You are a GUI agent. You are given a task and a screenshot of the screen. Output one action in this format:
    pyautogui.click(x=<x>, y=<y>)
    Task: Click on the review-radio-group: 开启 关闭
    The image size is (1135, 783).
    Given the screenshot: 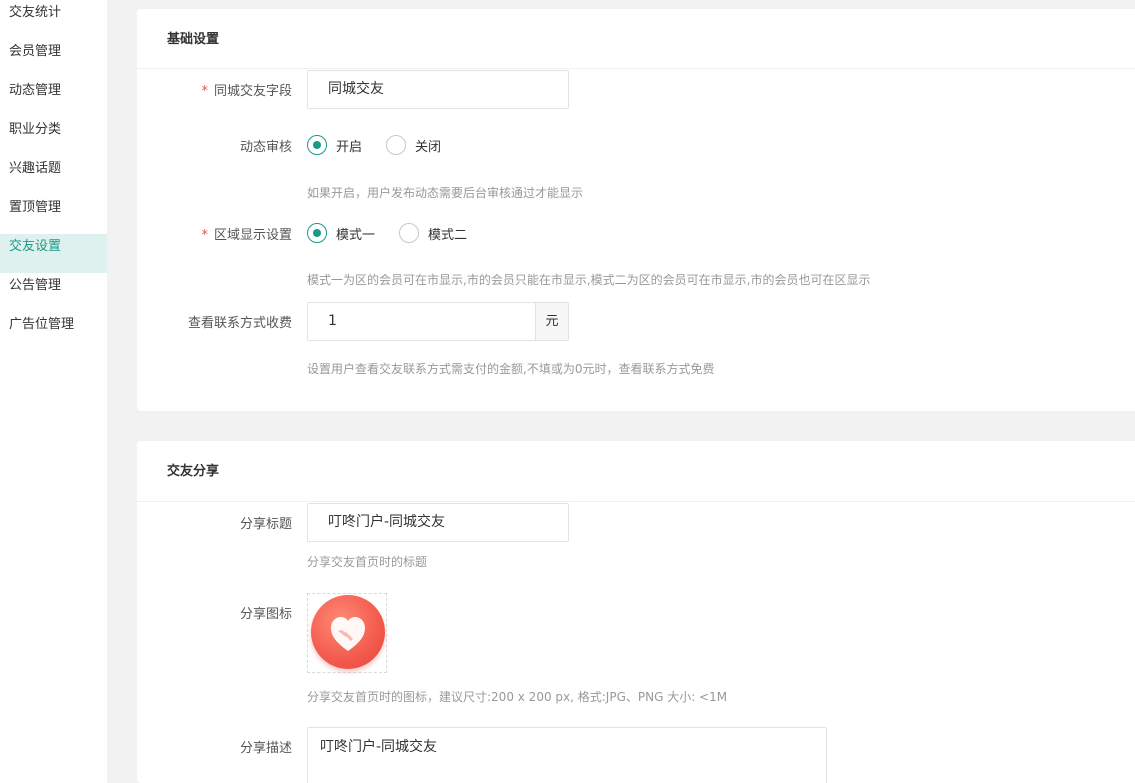 What is the action you would take?
    pyautogui.click(x=374, y=145)
    